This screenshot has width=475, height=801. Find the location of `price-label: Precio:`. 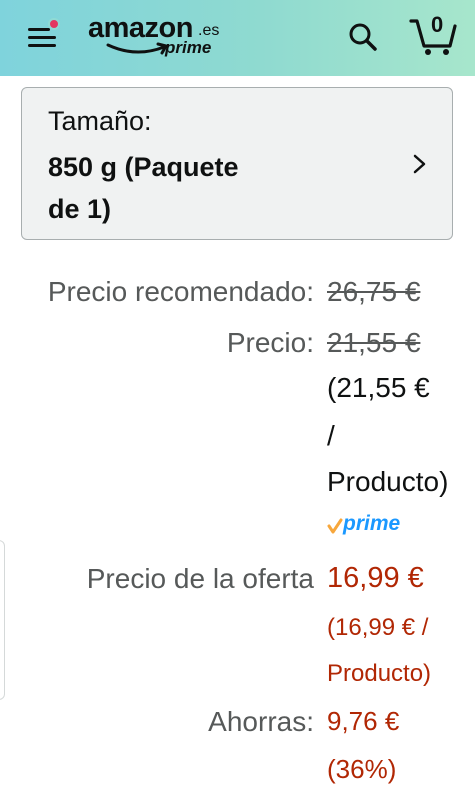

price-label: Precio: is located at coordinates (270, 342).